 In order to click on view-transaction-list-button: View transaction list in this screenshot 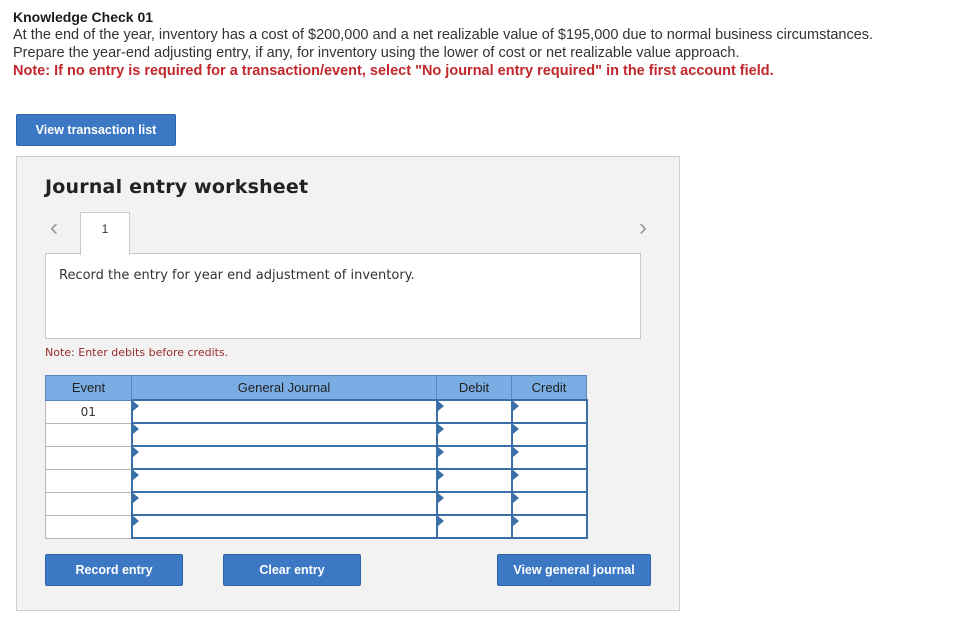, I will do `click(96, 130)`.